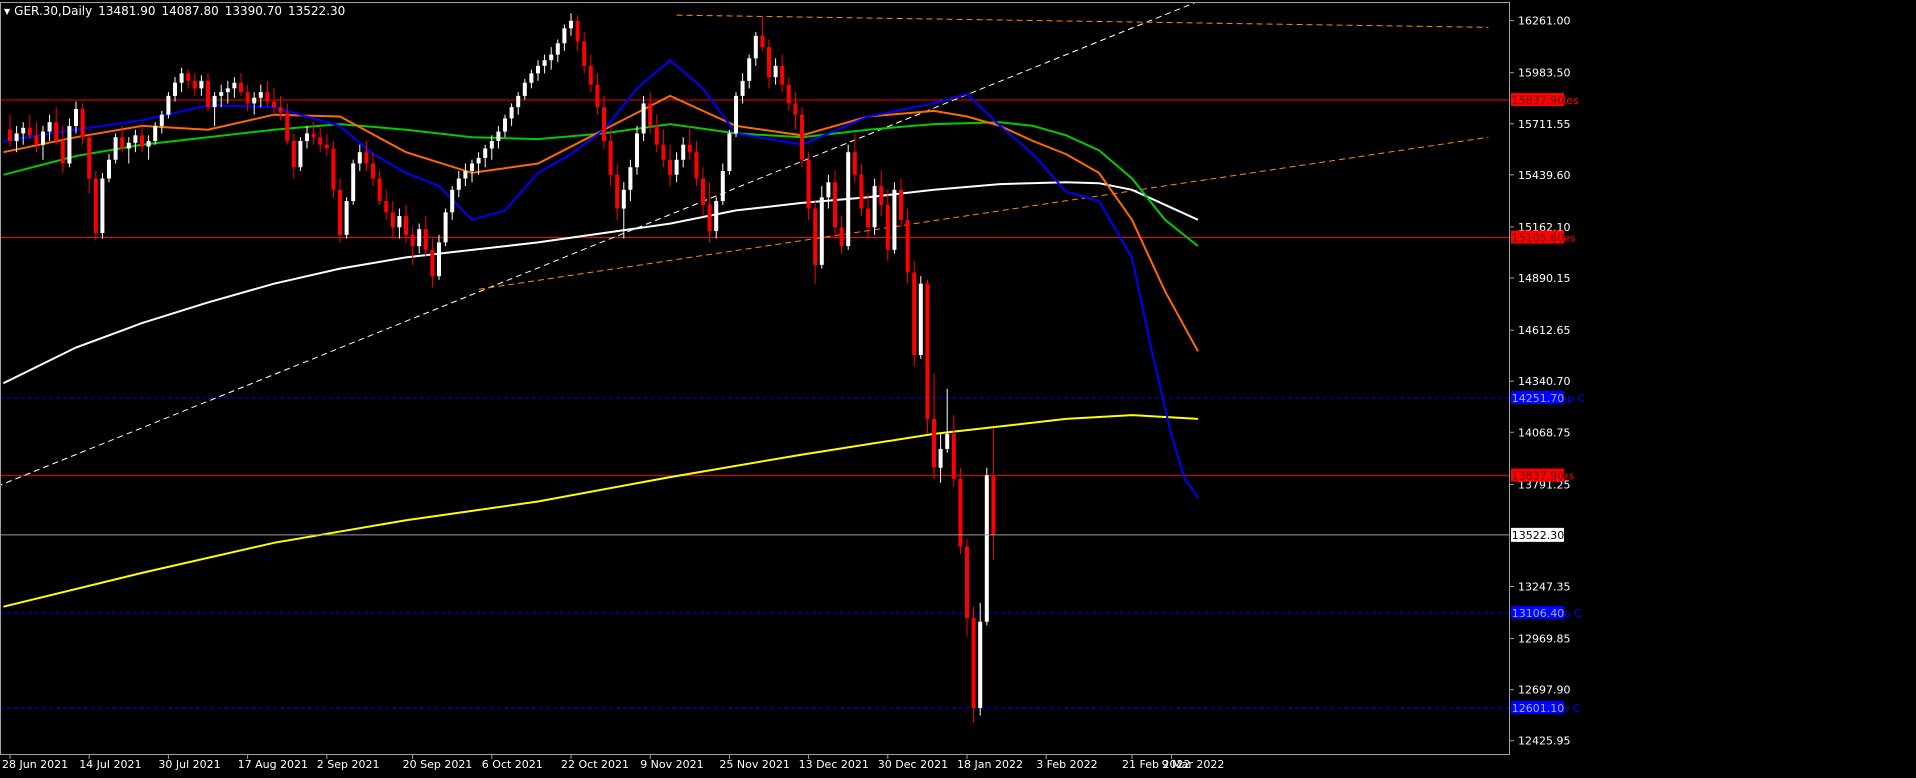 The width and height of the screenshot is (1916, 778). Describe the element at coordinates (7, 12) in the screenshot. I see `dropdown-triangle-icon: ▼` at that location.